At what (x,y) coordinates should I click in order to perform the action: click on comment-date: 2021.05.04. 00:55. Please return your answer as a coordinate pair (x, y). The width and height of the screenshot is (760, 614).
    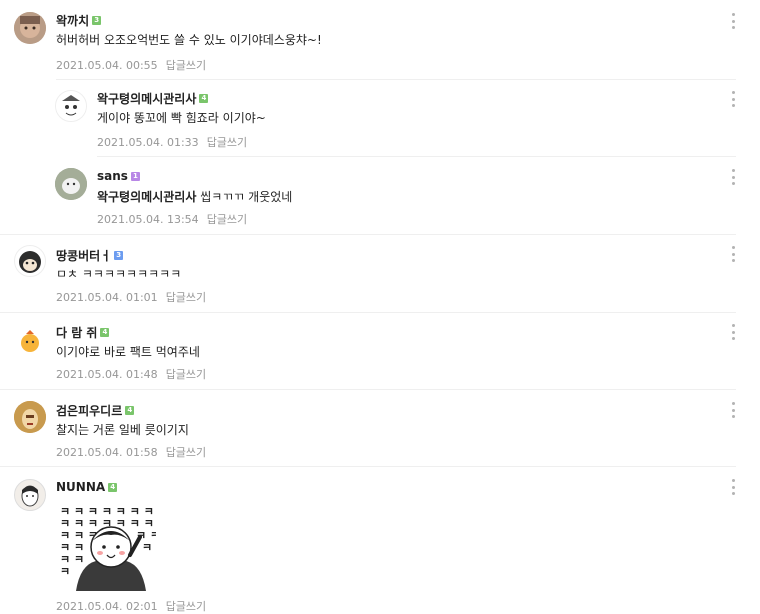
    Looking at the image, I should click on (107, 65).